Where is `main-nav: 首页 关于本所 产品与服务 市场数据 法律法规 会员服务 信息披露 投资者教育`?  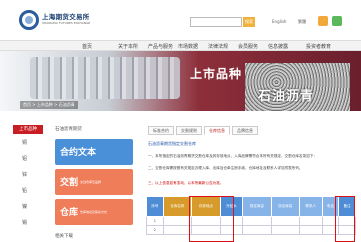
main-nav: 首页 关于本所 产品与服务 市场数据 法律法规 会员服务 信息披露 投资者教育 is located at coordinates (180, 45).